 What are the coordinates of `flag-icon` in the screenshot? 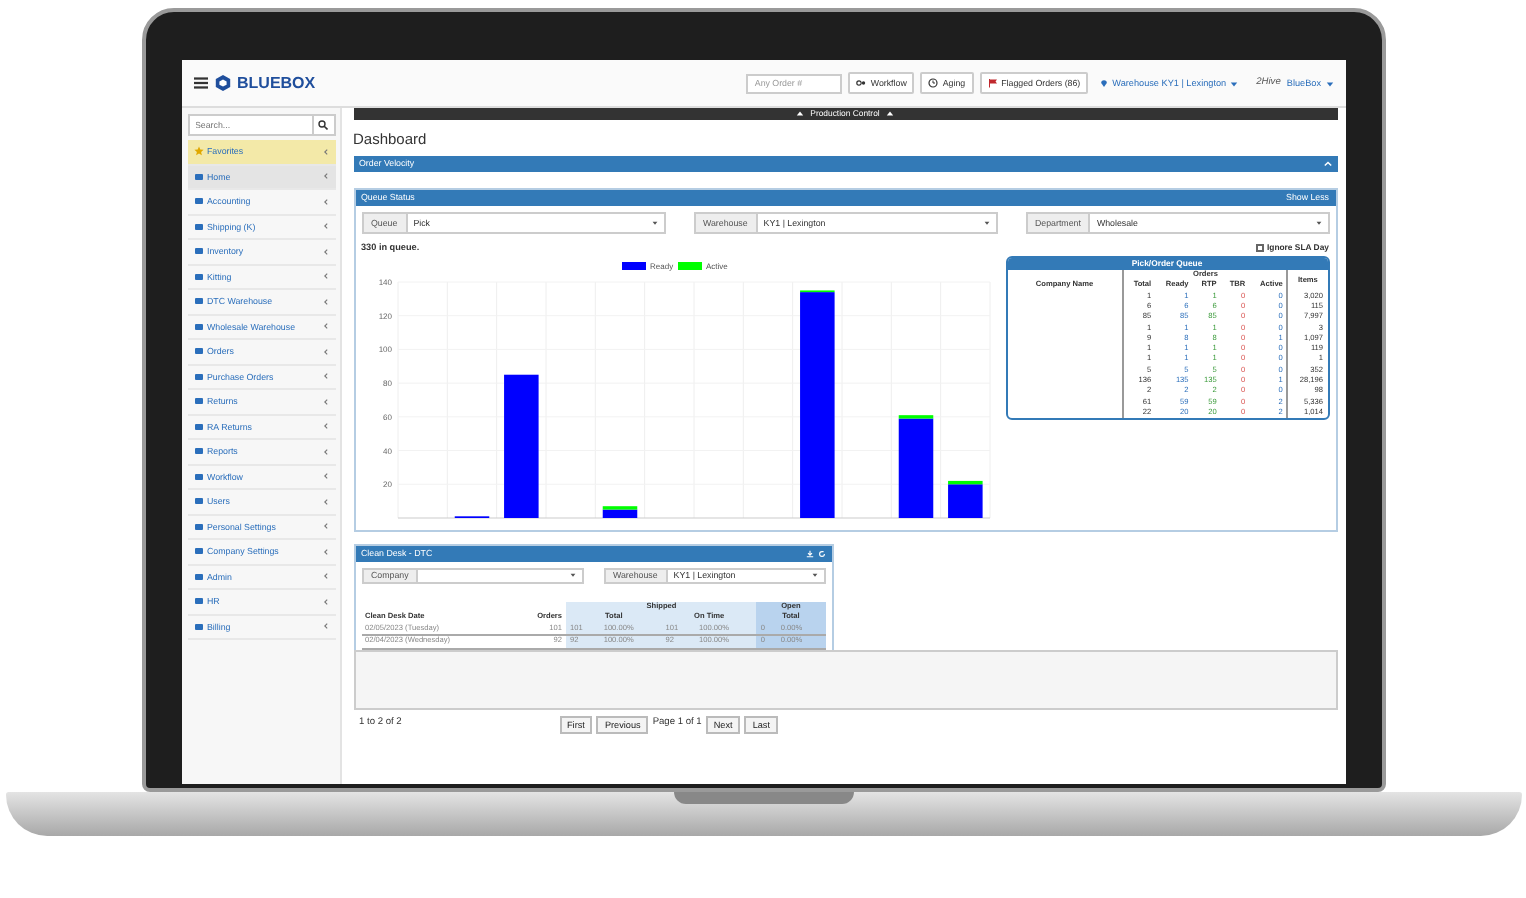 It's located at (992, 83).